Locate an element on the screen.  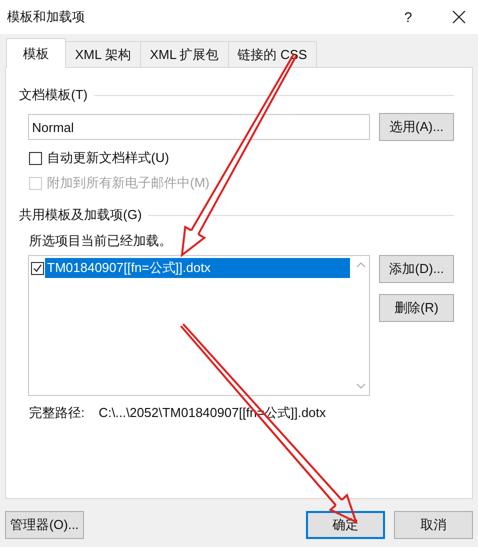
checkbox-label: 附加到所有新电子邮件中(M) is located at coordinates (128, 183).